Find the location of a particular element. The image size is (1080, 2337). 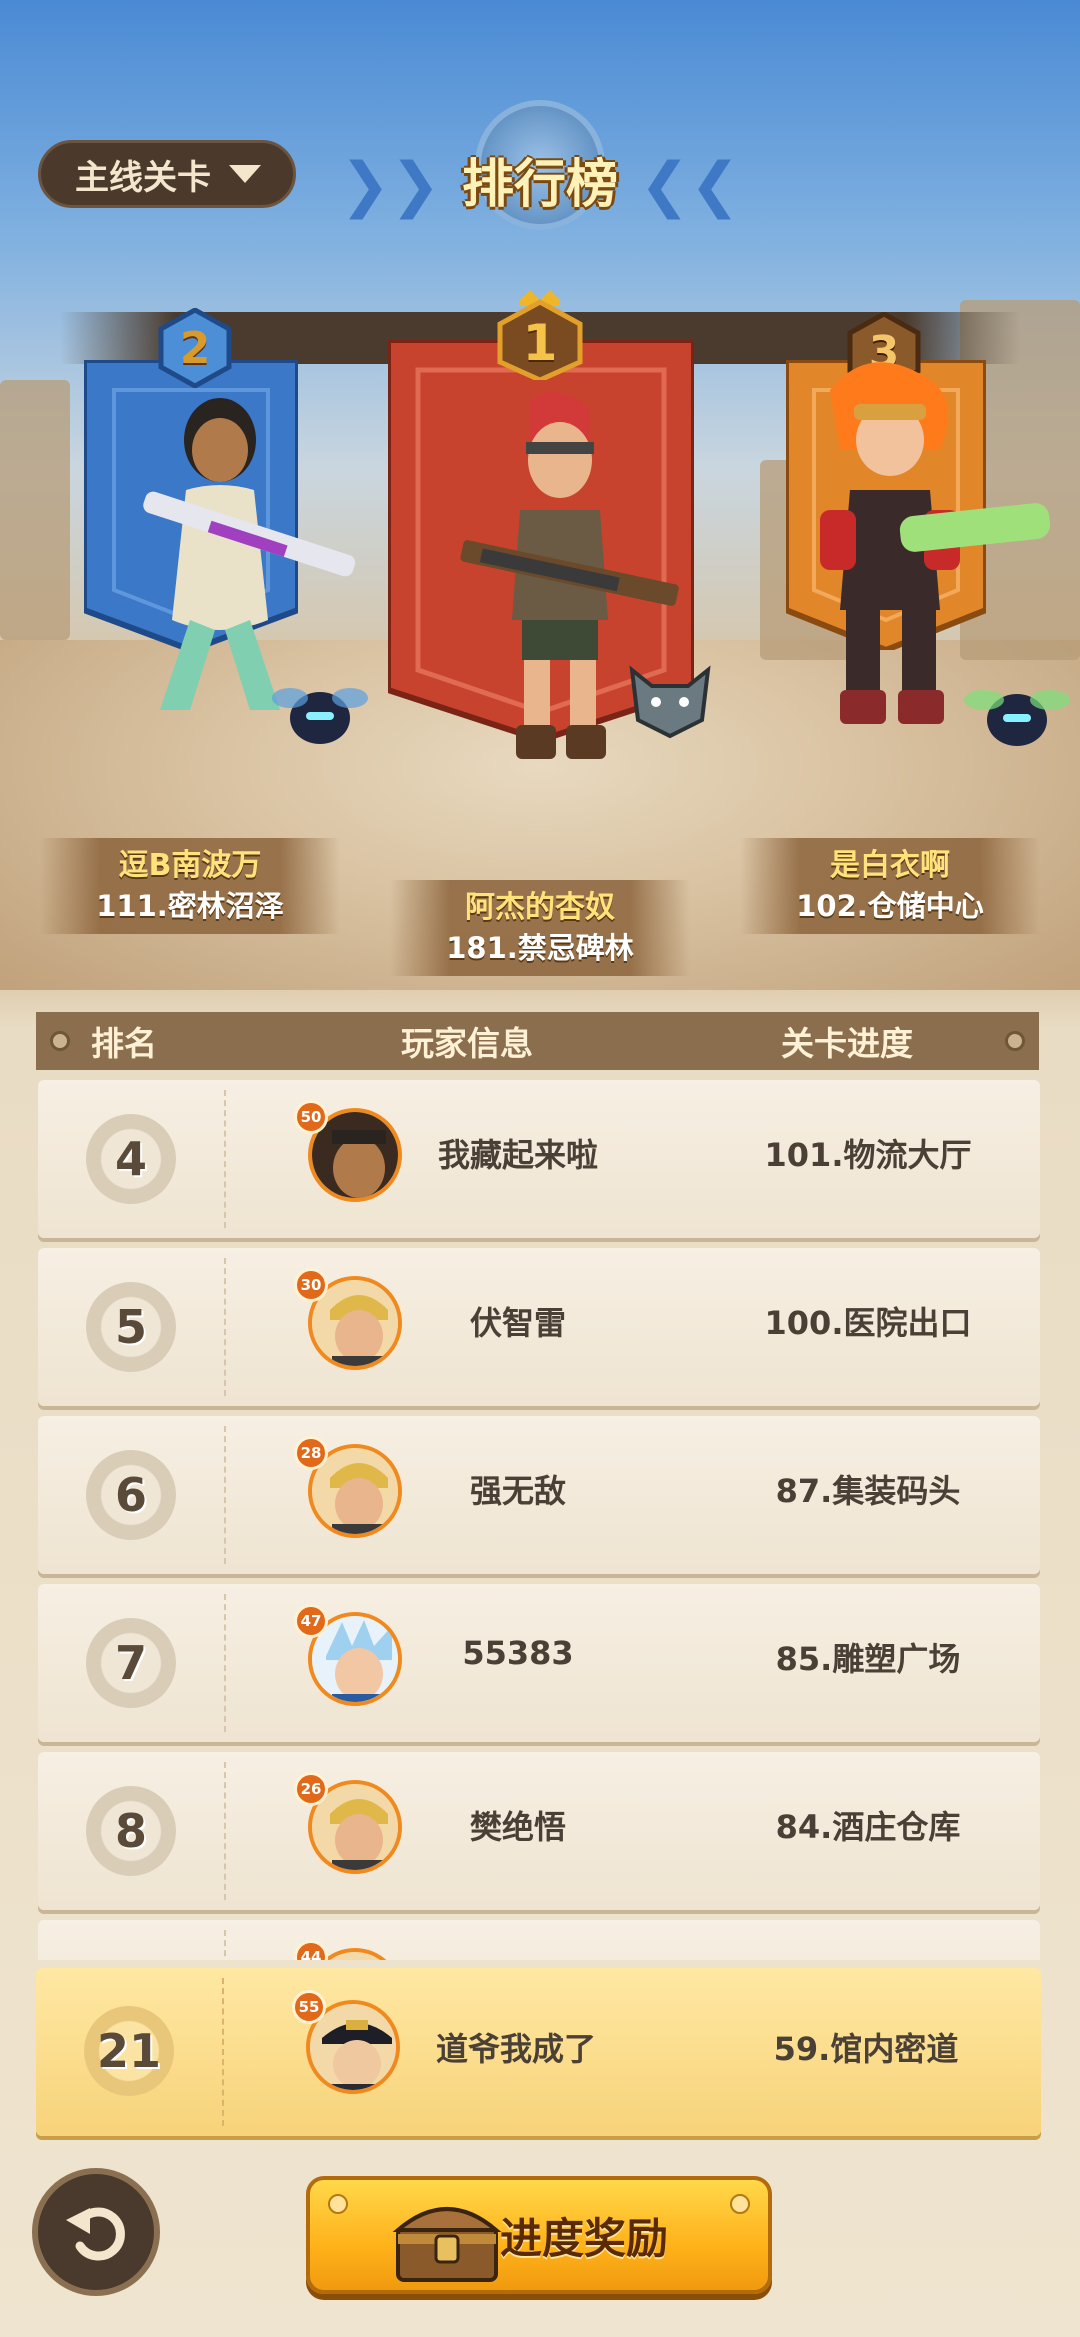

player-name: 我藏起来啦 is located at coordinates (517, 1155).